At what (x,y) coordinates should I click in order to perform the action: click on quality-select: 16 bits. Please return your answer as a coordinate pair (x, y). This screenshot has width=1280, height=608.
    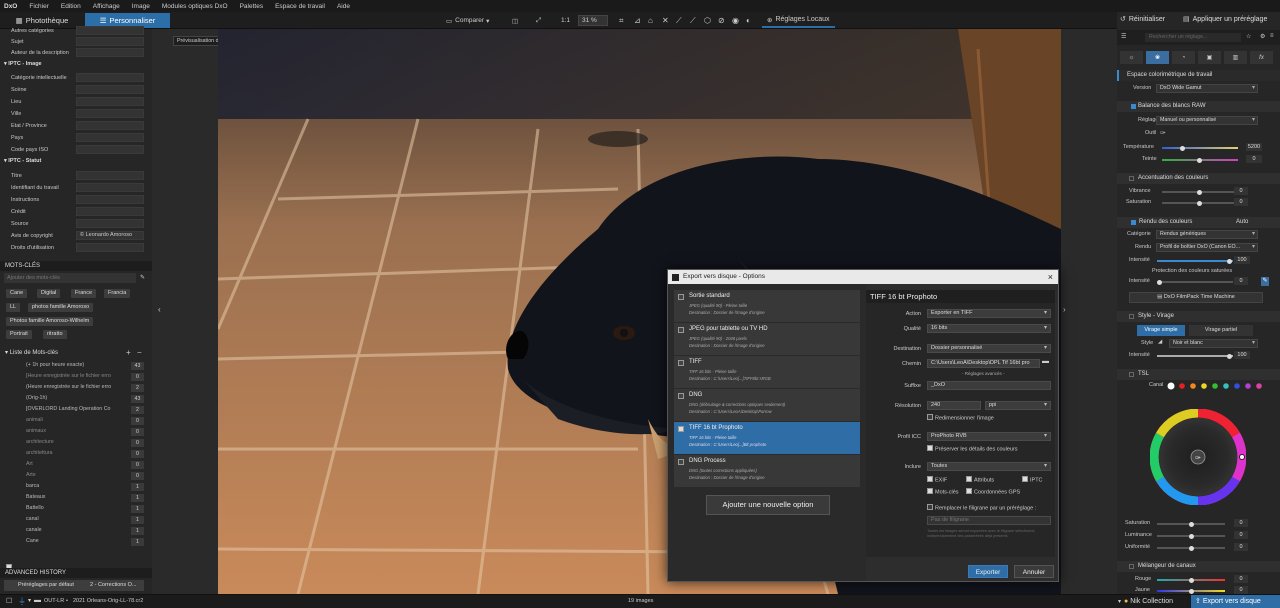
    Looking at the image, I should click on (989, 328).